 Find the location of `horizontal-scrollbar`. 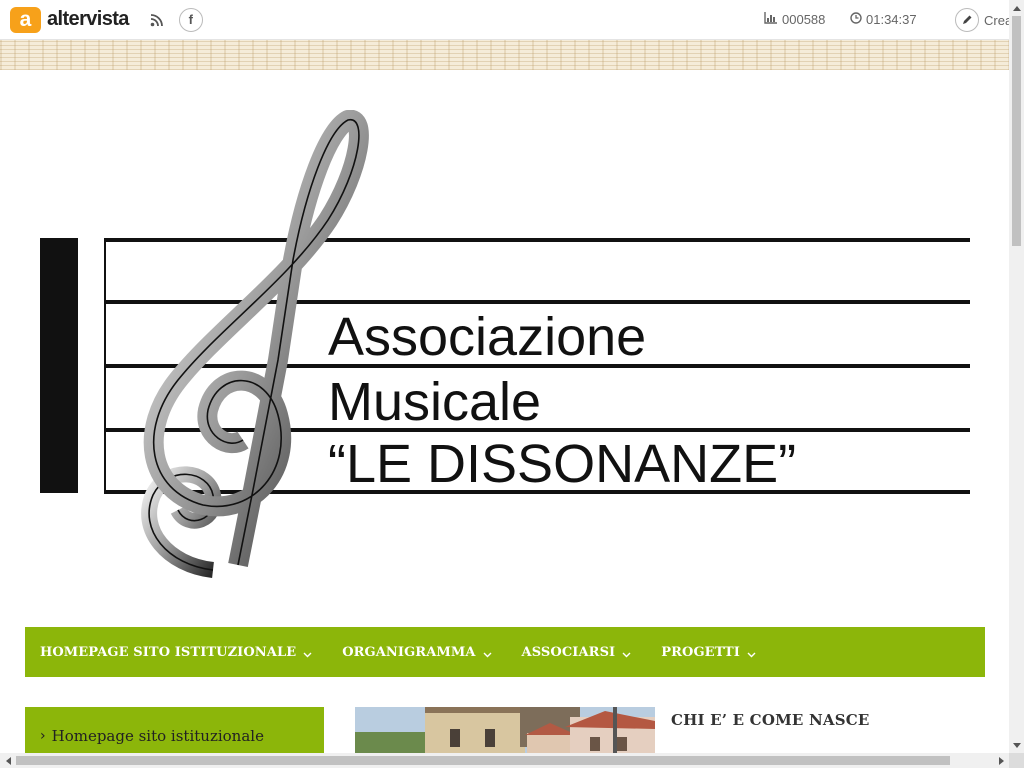

horizontal-scrollbar is located at coordinates (504, 760).